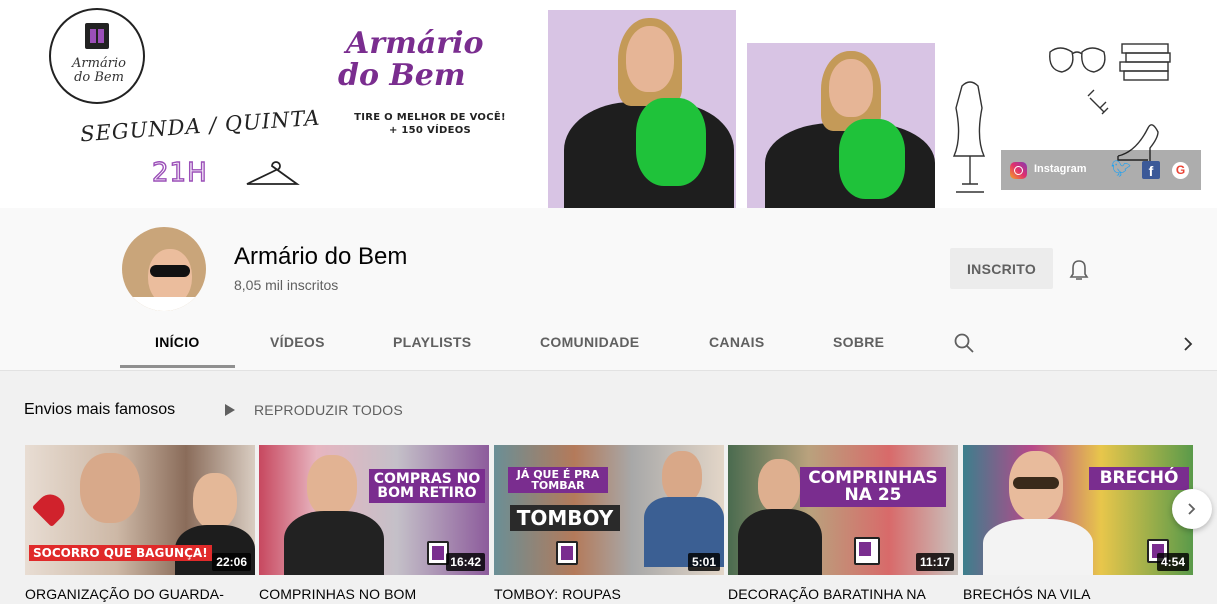 The width and height of the screenshot is (1217, 604). Describe the element at coordinates (286, 285) in the screenshot. I see `subscriber-count: 8,05 mil inscritos` at that location.